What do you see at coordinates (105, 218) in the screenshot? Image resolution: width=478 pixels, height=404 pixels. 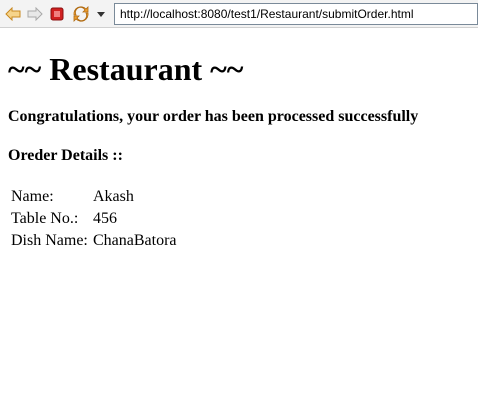 I see `detail-value: 456` at bounding box center [105, 218].